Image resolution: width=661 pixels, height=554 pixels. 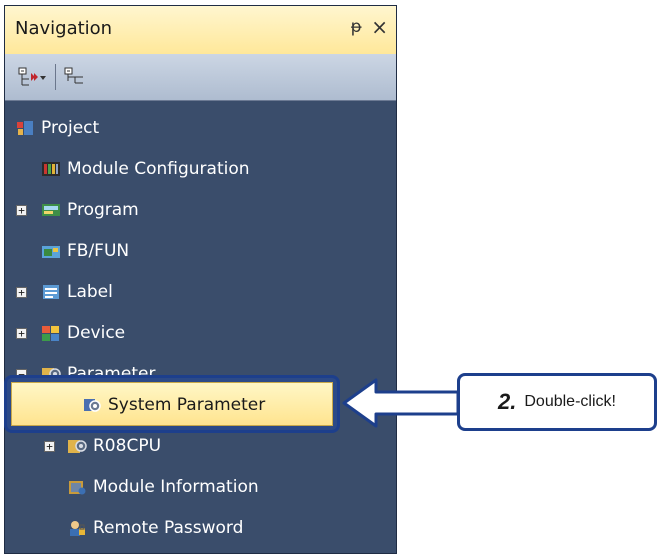 I want to click on tree-item-label: R08CPU, so click(x=127, y=446).